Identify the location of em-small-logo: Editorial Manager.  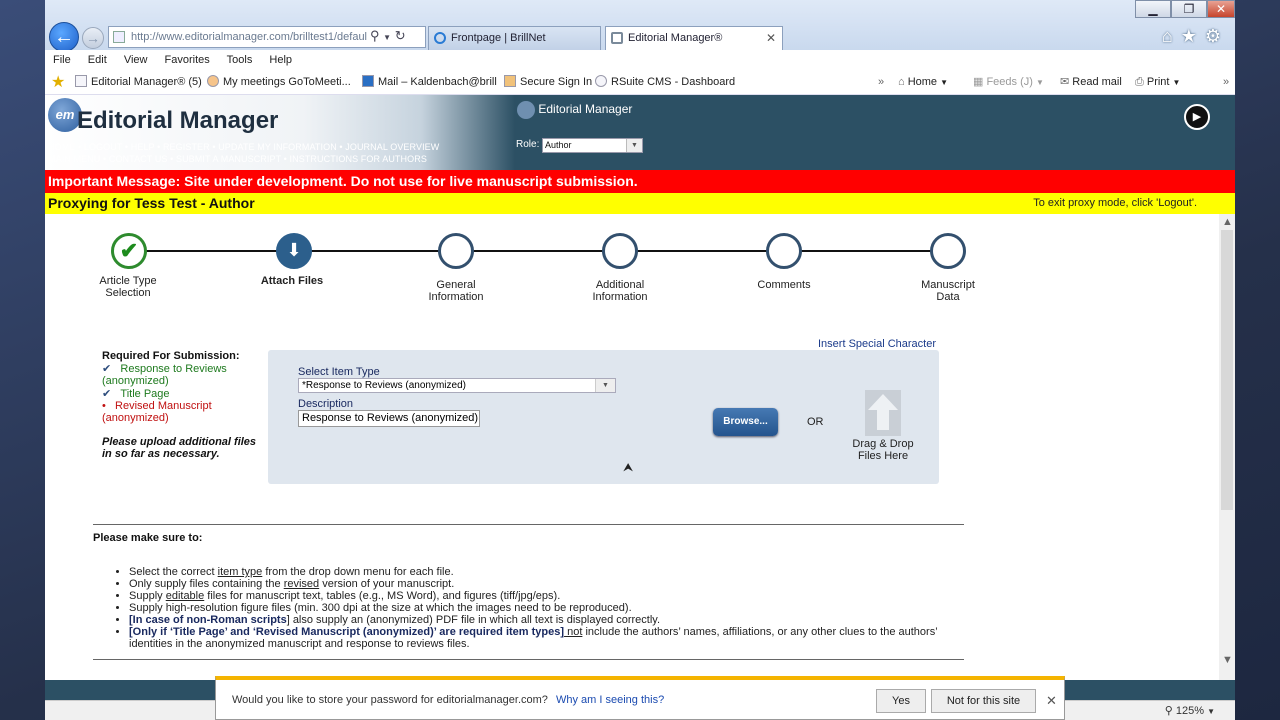
(574, 110).